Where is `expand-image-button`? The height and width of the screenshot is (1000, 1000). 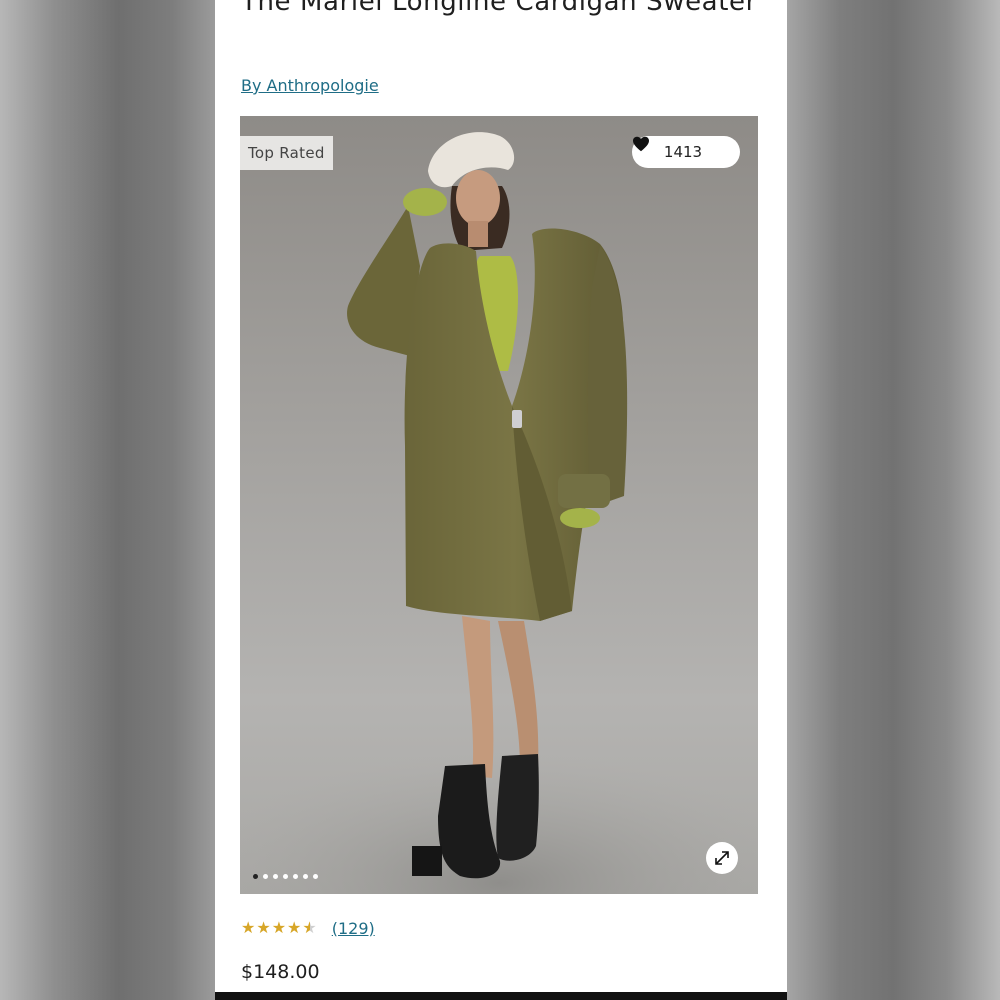
expand-image-button is located at coordinates (722, 858).